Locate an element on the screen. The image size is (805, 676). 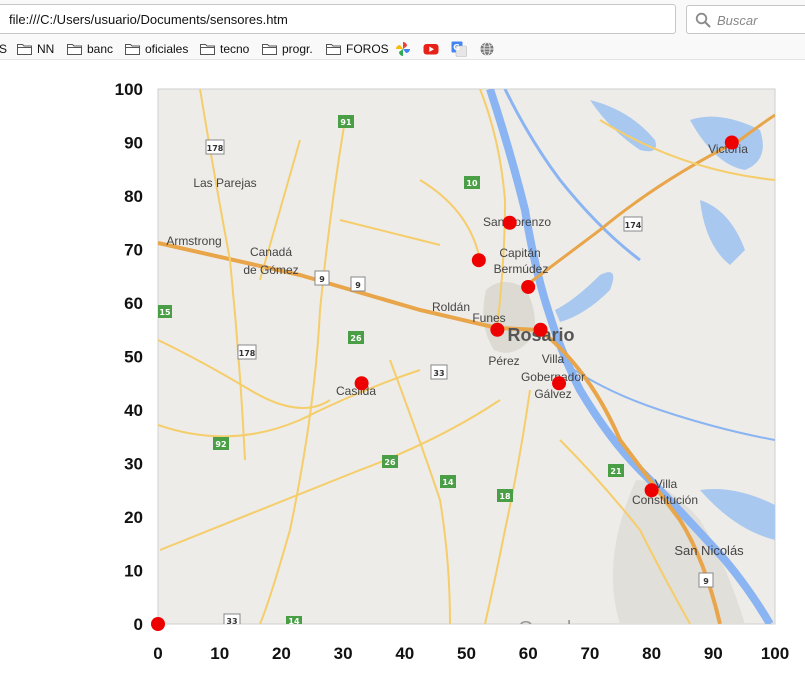
bookmark-folder-tecno: tecno is located at coordinates (224, 49).